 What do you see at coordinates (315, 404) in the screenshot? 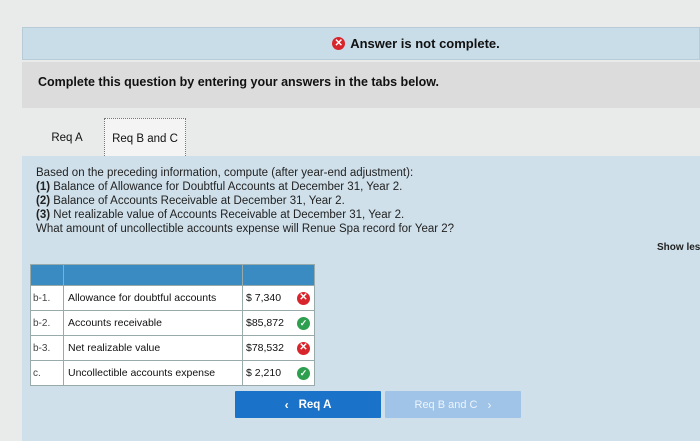
I see `prev-button-label: Req A` at bounding box center [315, 404].